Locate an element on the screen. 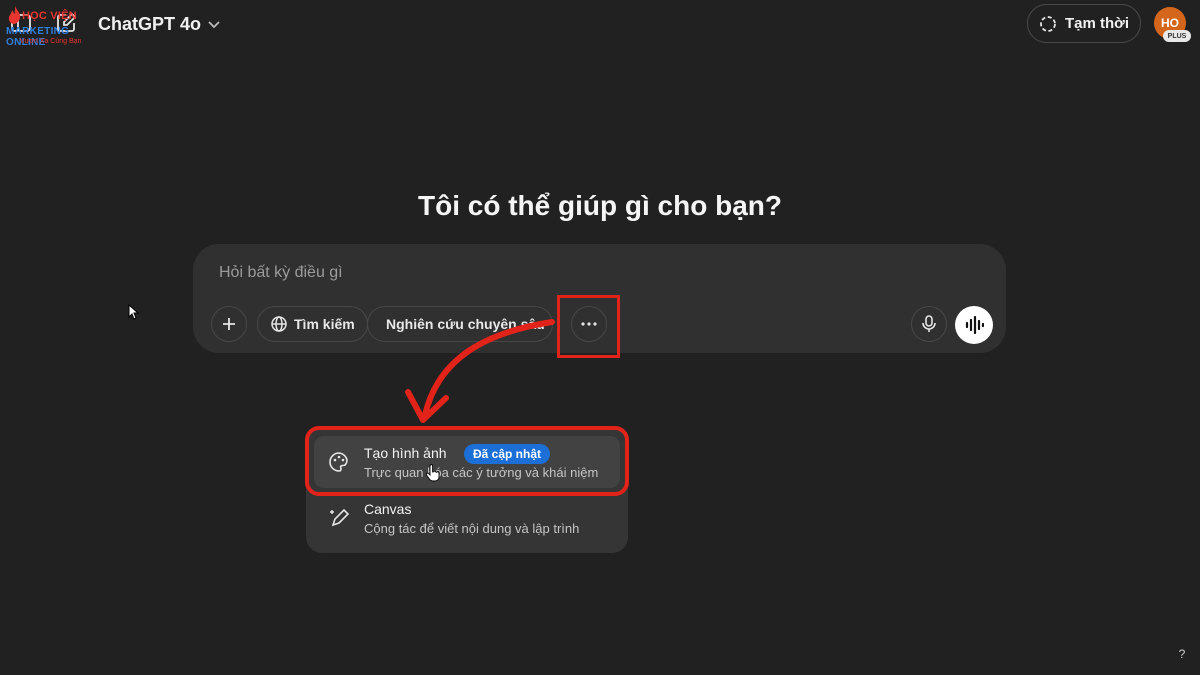  add-attachment-button is located at coordinates (229, 324).